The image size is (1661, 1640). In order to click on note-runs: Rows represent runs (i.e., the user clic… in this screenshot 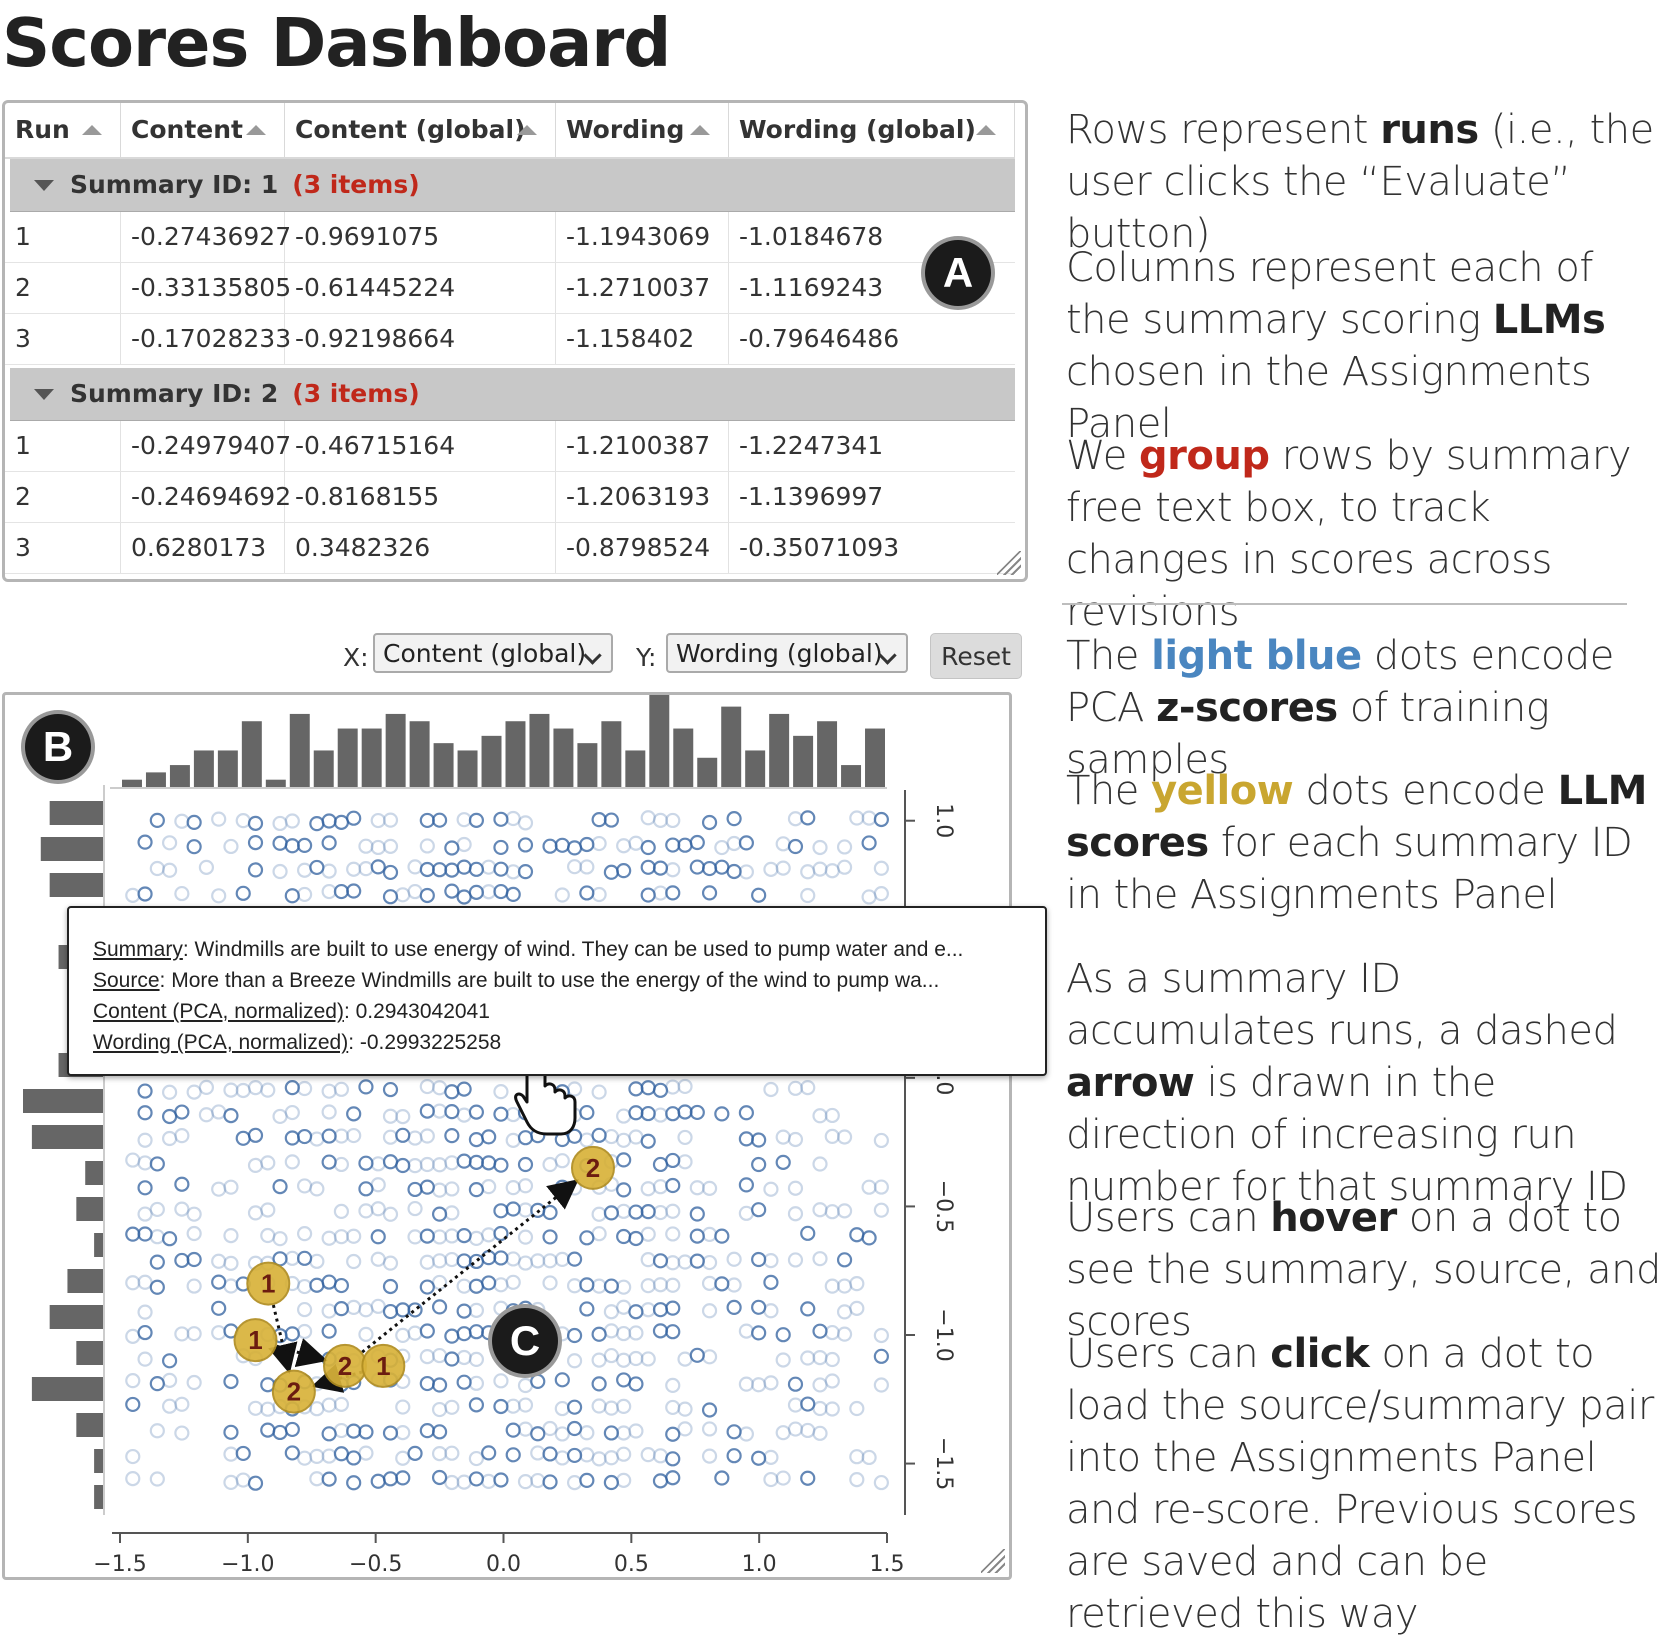, I will do `click(1360, 182)`.